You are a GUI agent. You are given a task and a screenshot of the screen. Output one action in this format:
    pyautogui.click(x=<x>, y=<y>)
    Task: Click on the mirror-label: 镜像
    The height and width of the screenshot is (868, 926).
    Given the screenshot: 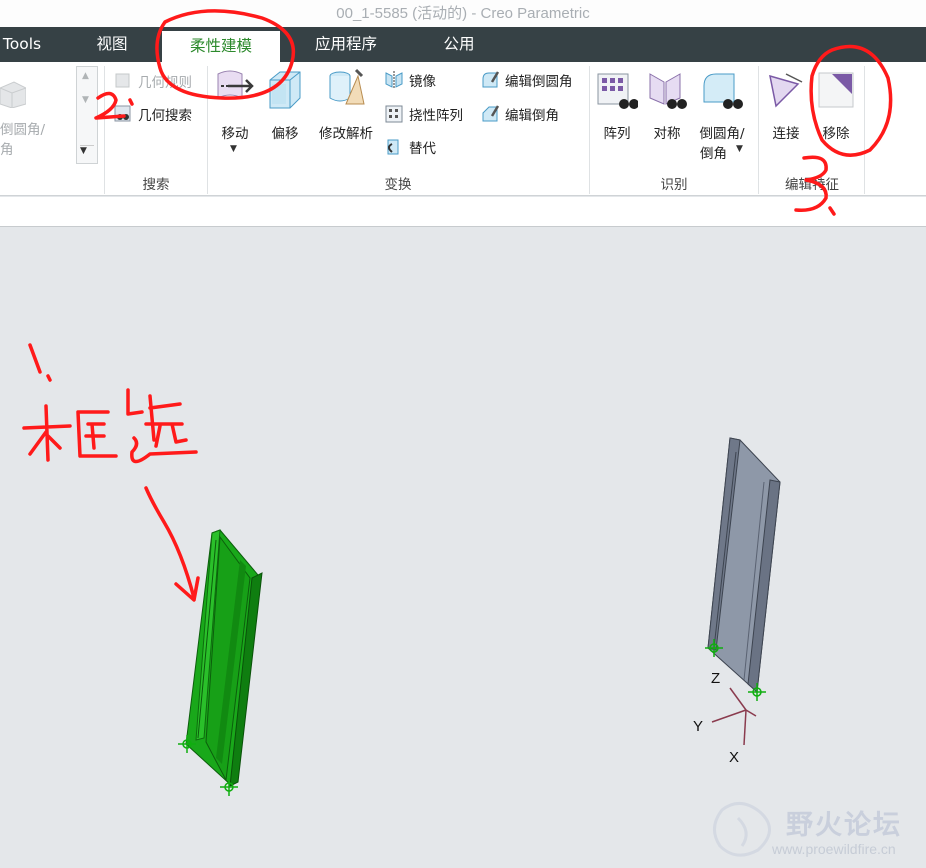 What is the action you would take?
    pyautogui.click(x=422, y=82)
    